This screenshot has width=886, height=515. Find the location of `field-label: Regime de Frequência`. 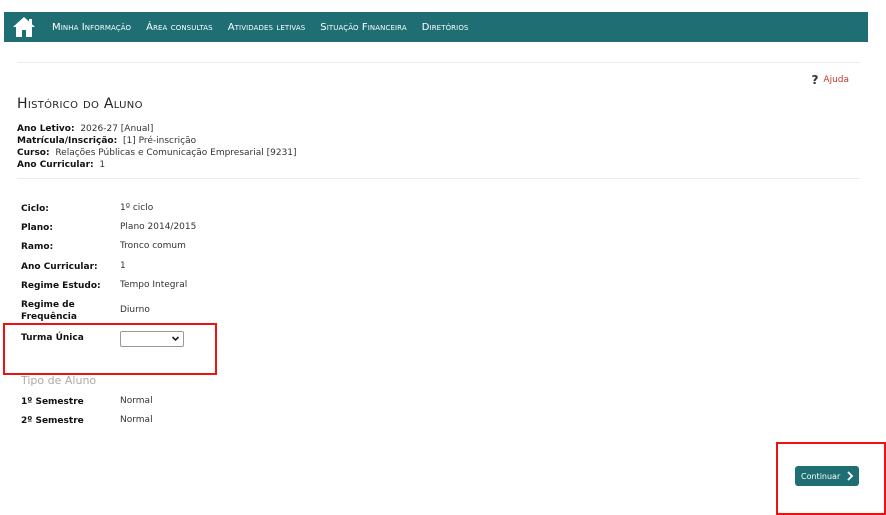

field-label: Regime de Frequência is located at coordinates (49, 311).